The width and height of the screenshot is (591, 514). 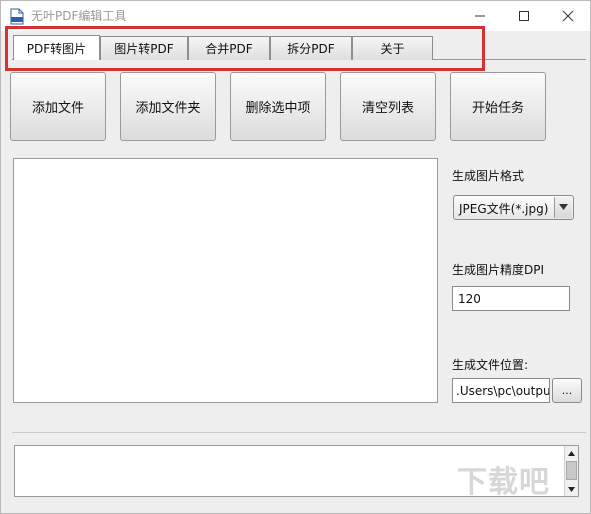 I want to click on app-icon, so click(x=17, y=16).